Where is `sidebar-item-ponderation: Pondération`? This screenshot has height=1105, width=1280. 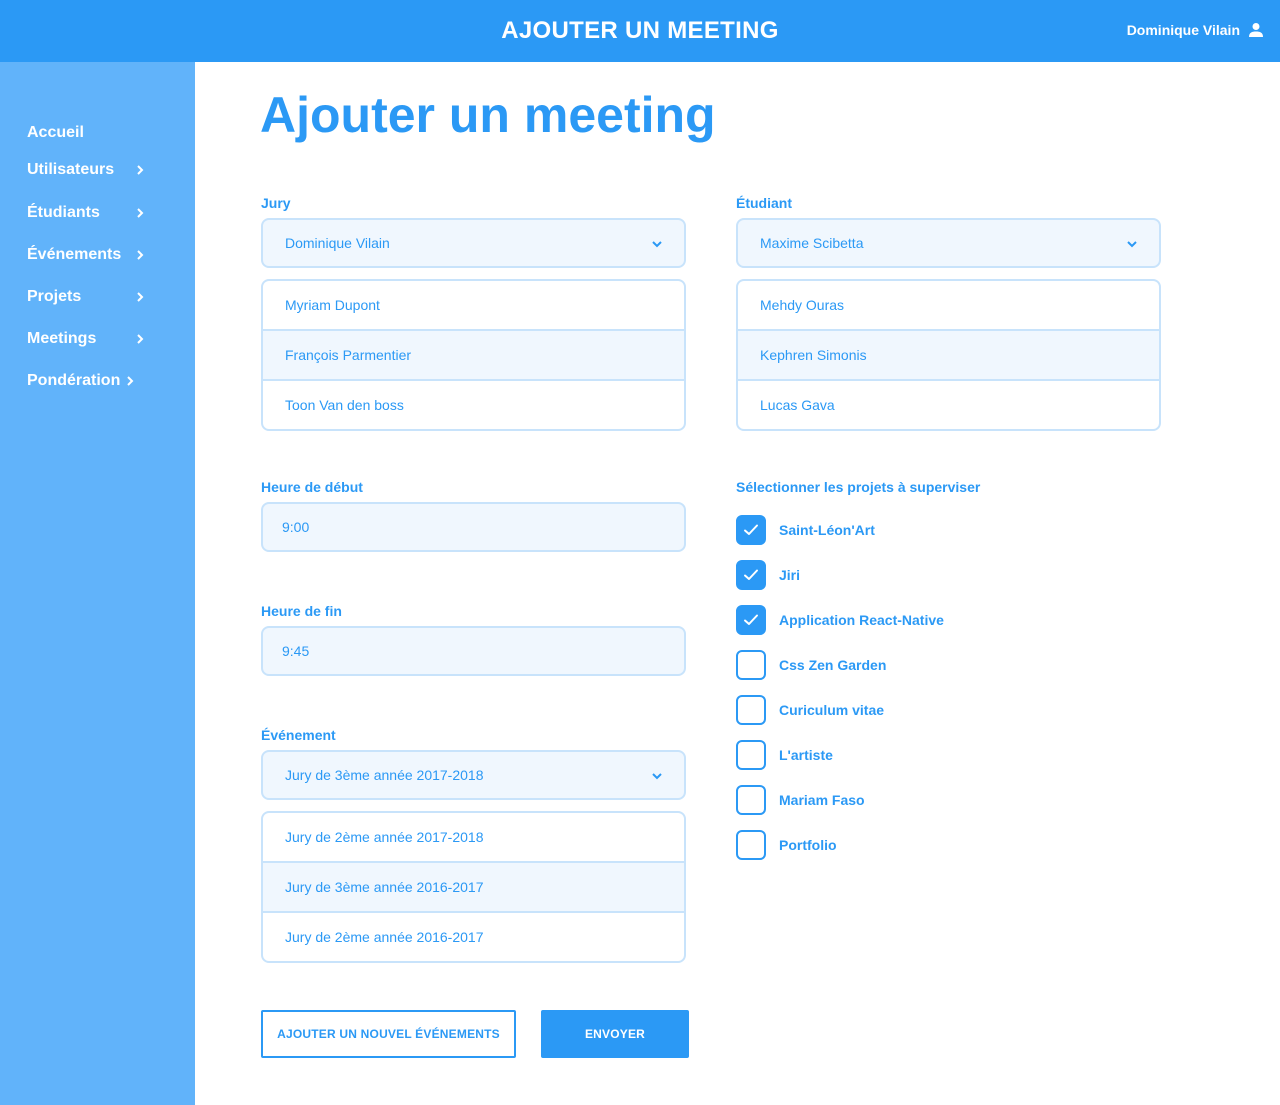
sidebar-item-ponderation: Pondération is located at coordinates (82, 381).